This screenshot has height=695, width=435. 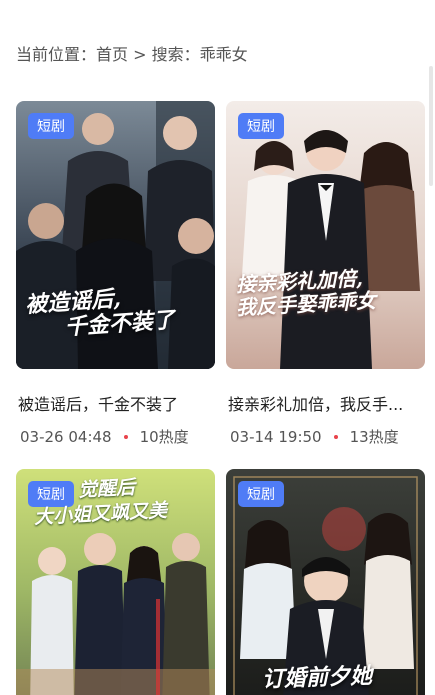 I want to click on scrollbar, so click(x=431, y=126).